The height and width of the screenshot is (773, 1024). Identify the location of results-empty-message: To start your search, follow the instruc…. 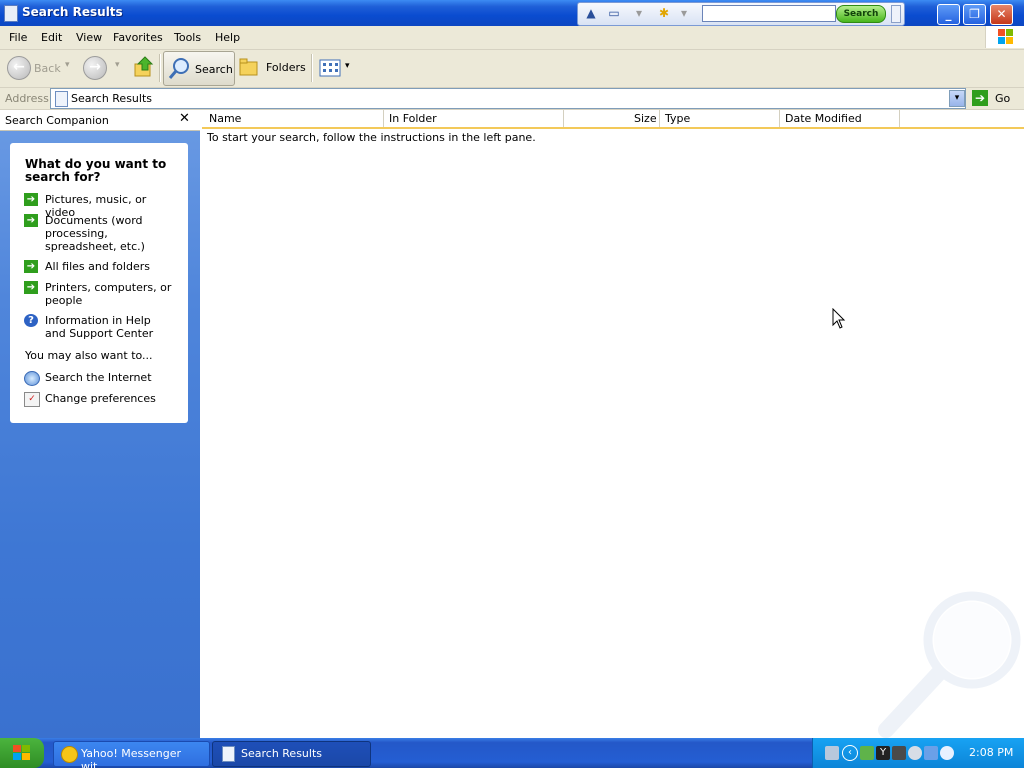
(371, 137).